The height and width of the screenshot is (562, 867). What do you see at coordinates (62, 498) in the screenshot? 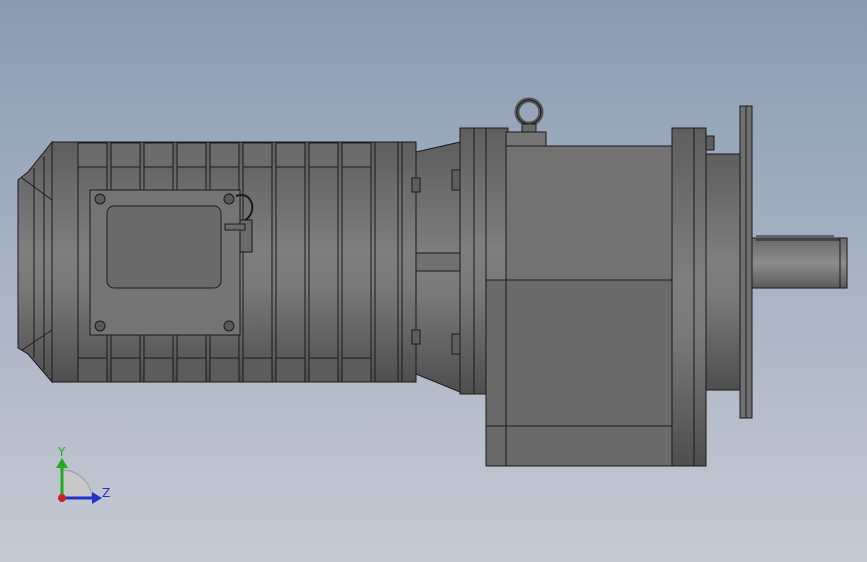
I see `x-axis-dot` at bounding box center [62, 498].